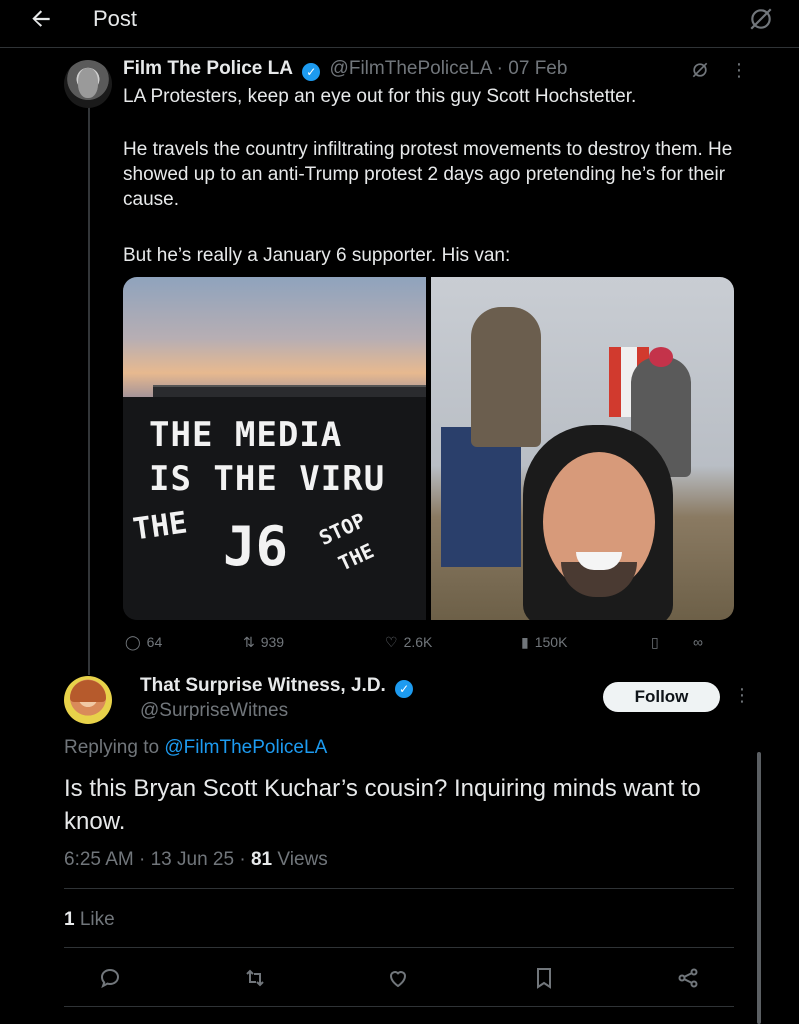 This screenshot has height=1024, width=799. I want to click on share-button, so click(690, 980).